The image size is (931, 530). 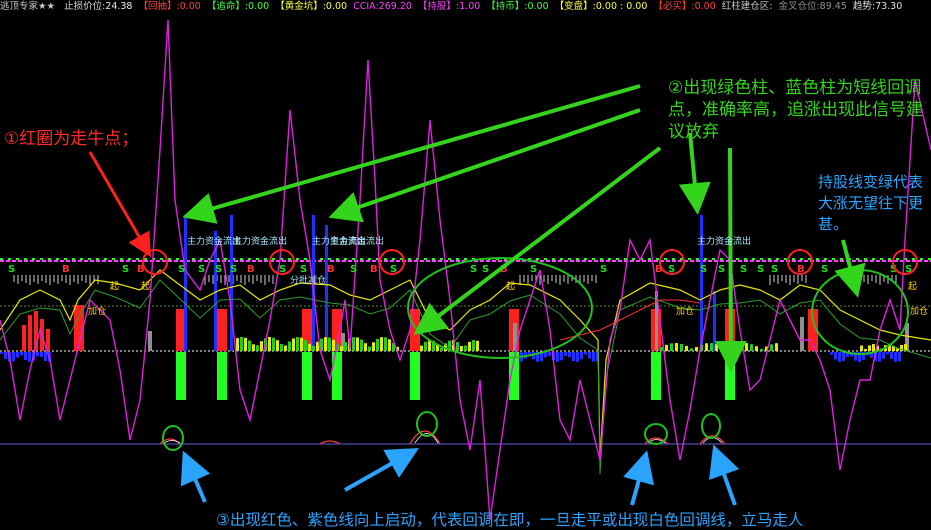 I want to click on header-item-label: 【追命】:, so click(x=227, y=6).